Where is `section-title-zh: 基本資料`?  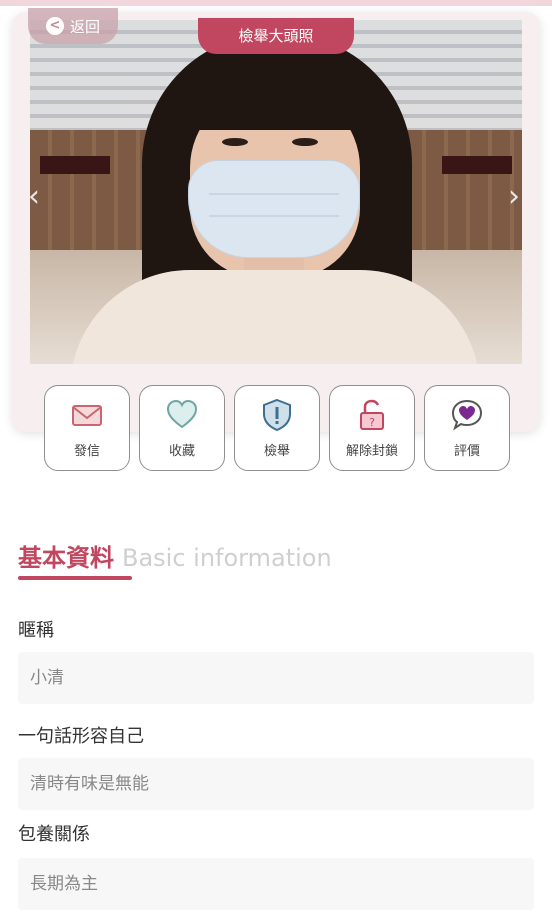 section-title-zh: 基本資料 is located at coordinates (66, 558).